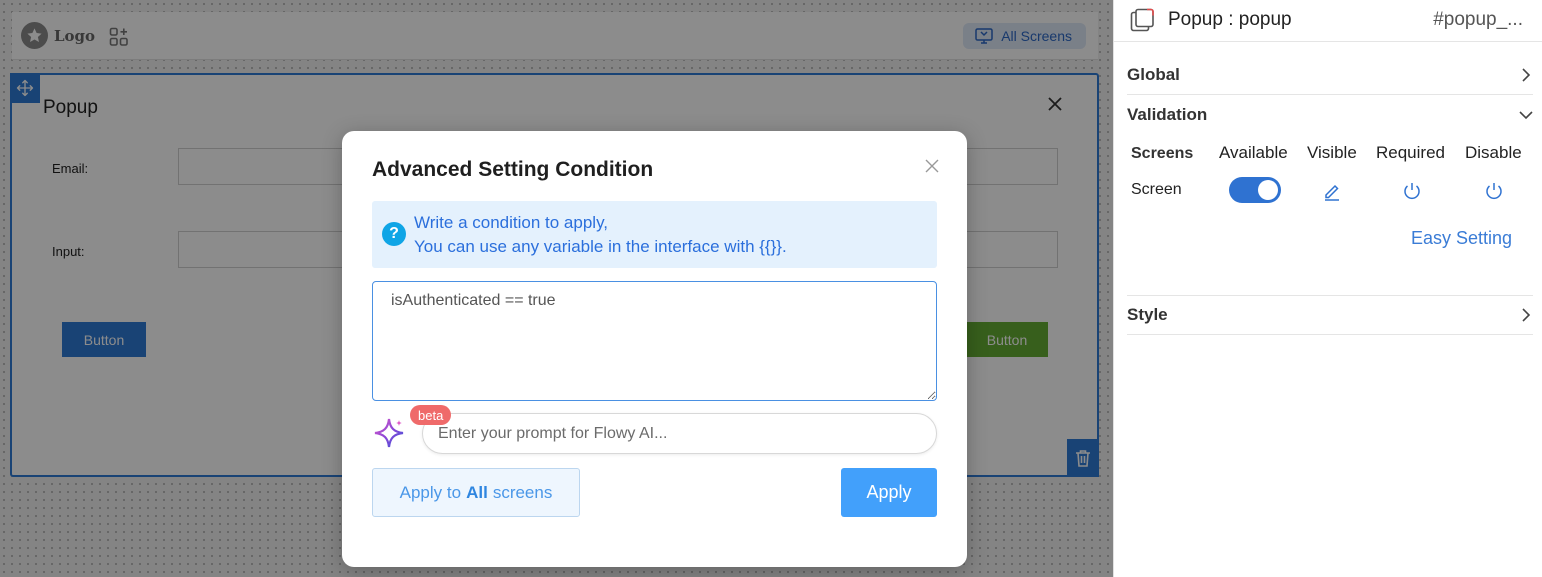  Describe the element at coordinates (522, 492) in the screenshot. I see `apply-all-suffix: screens` at that location.